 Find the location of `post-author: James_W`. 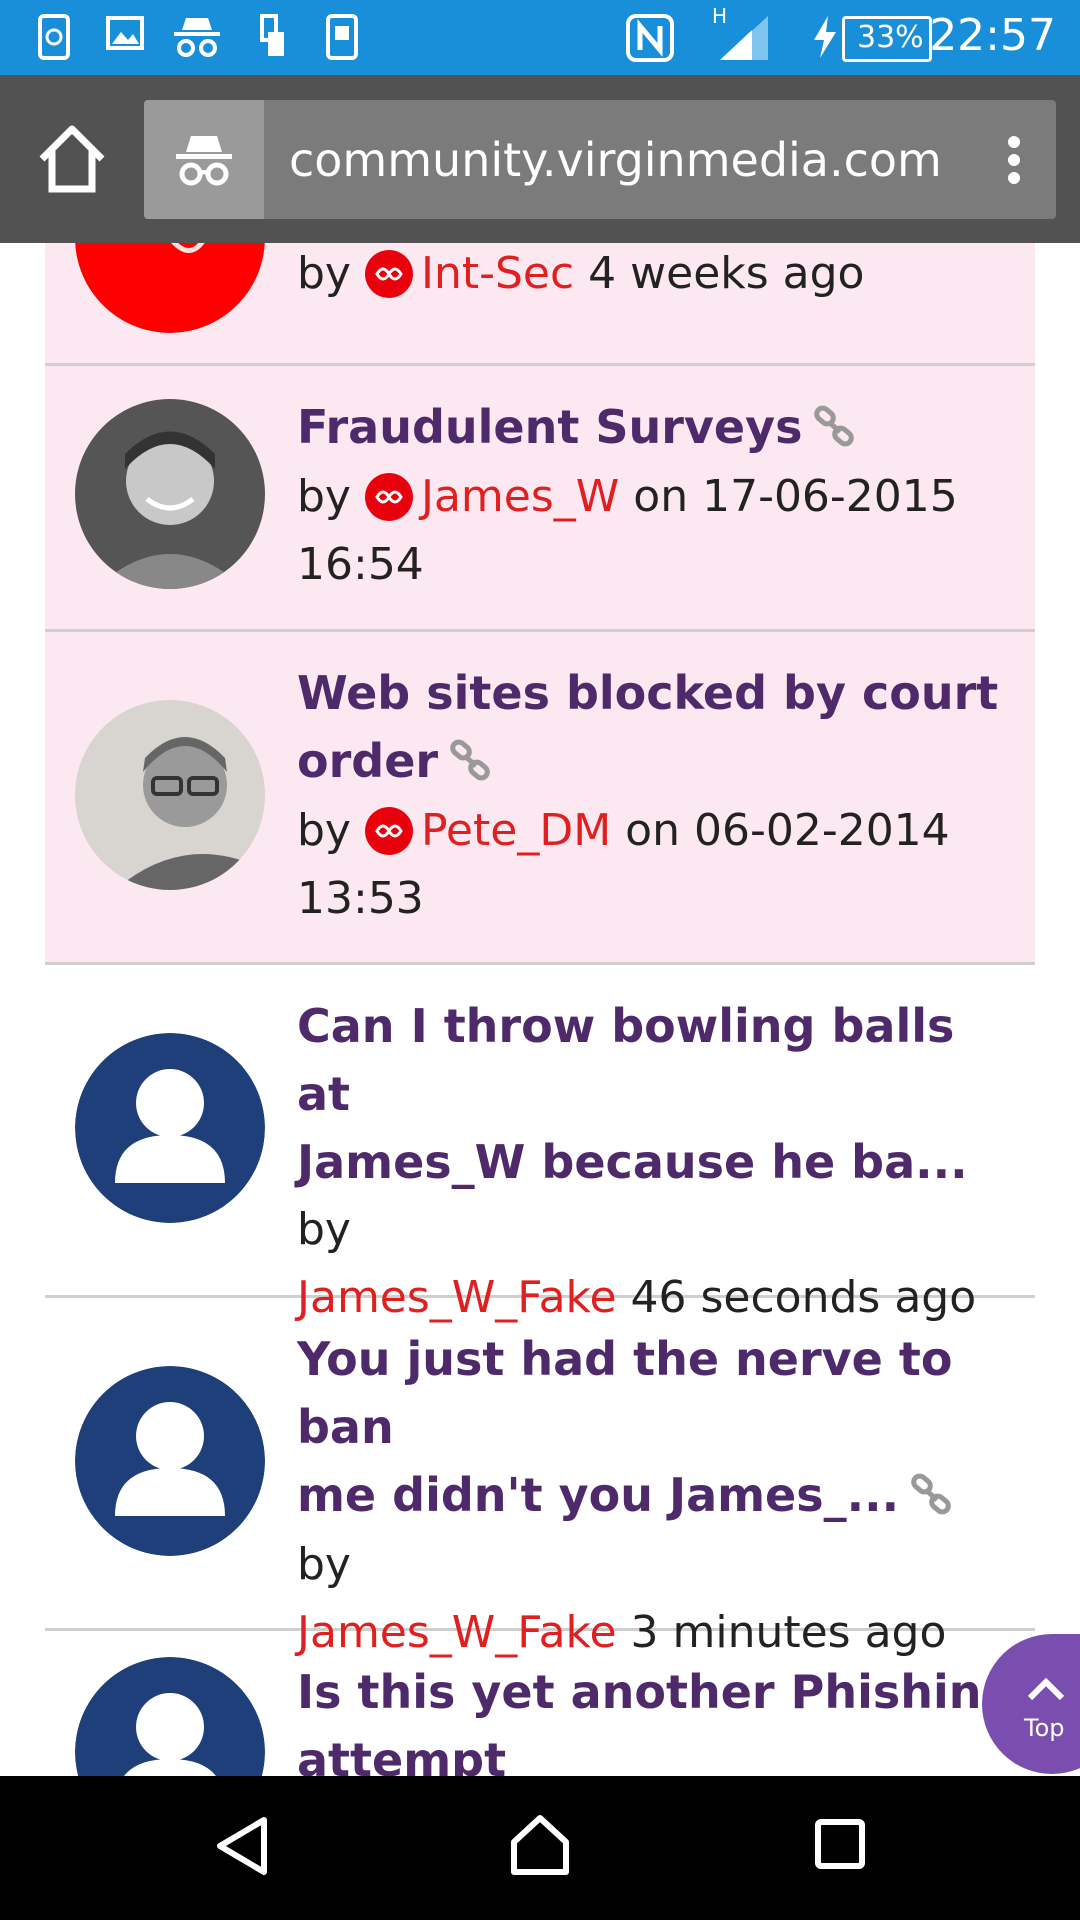

post-author: James_W is located at coordinates (520, 496).